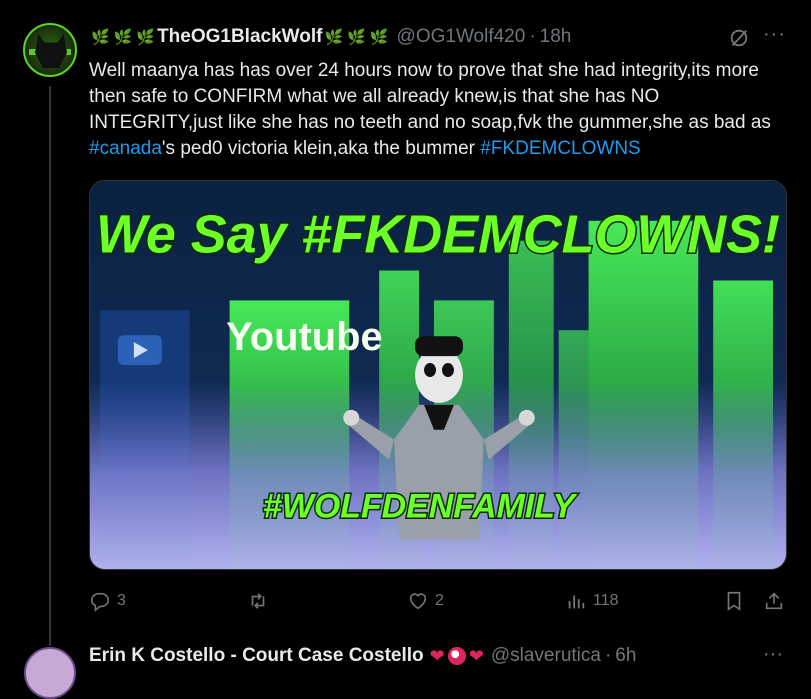  What do you see at coordinates (773, 654) in the screenshot?
I see `next-more-icon: ···` at bounding box center [773, 654].